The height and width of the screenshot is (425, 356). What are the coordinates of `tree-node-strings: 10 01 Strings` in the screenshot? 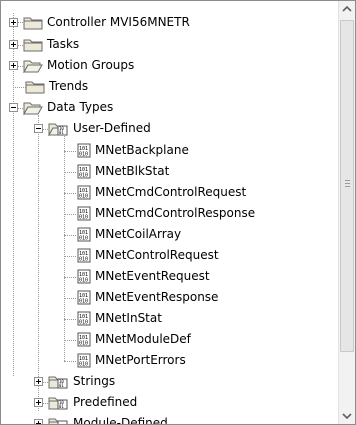 It's located at (166, 381).